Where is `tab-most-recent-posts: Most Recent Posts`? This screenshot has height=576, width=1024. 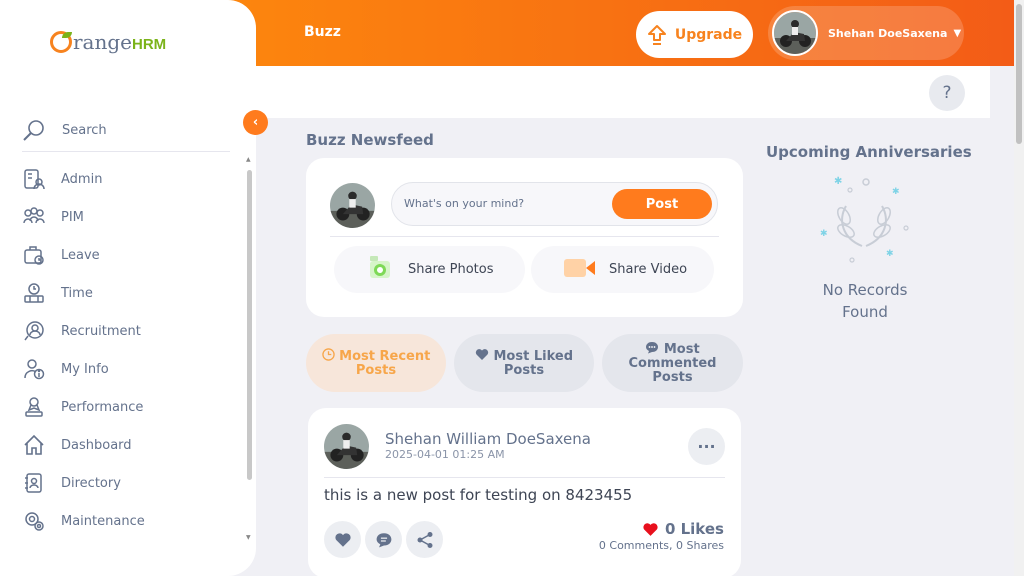
tab-most-recent-posts: Most Recent Posts is located at coordinates (376, 363).